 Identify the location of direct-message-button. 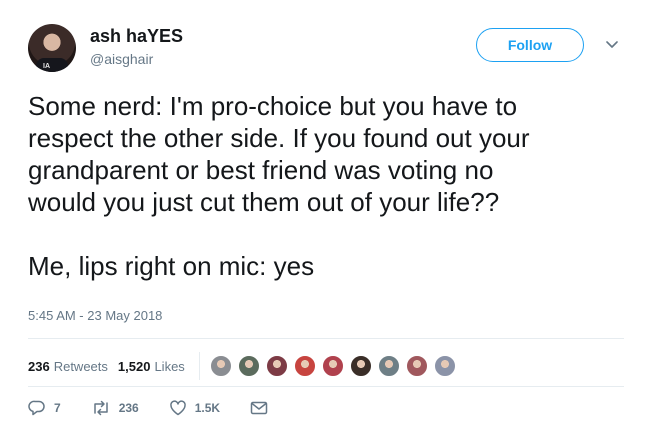
(263, 408).